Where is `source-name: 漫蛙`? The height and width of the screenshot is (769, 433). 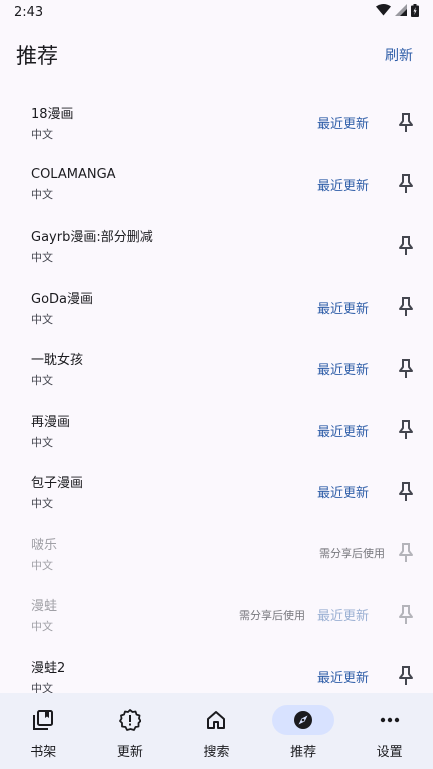 source-name: 漫蛙 is located at coordinates (44, 607).